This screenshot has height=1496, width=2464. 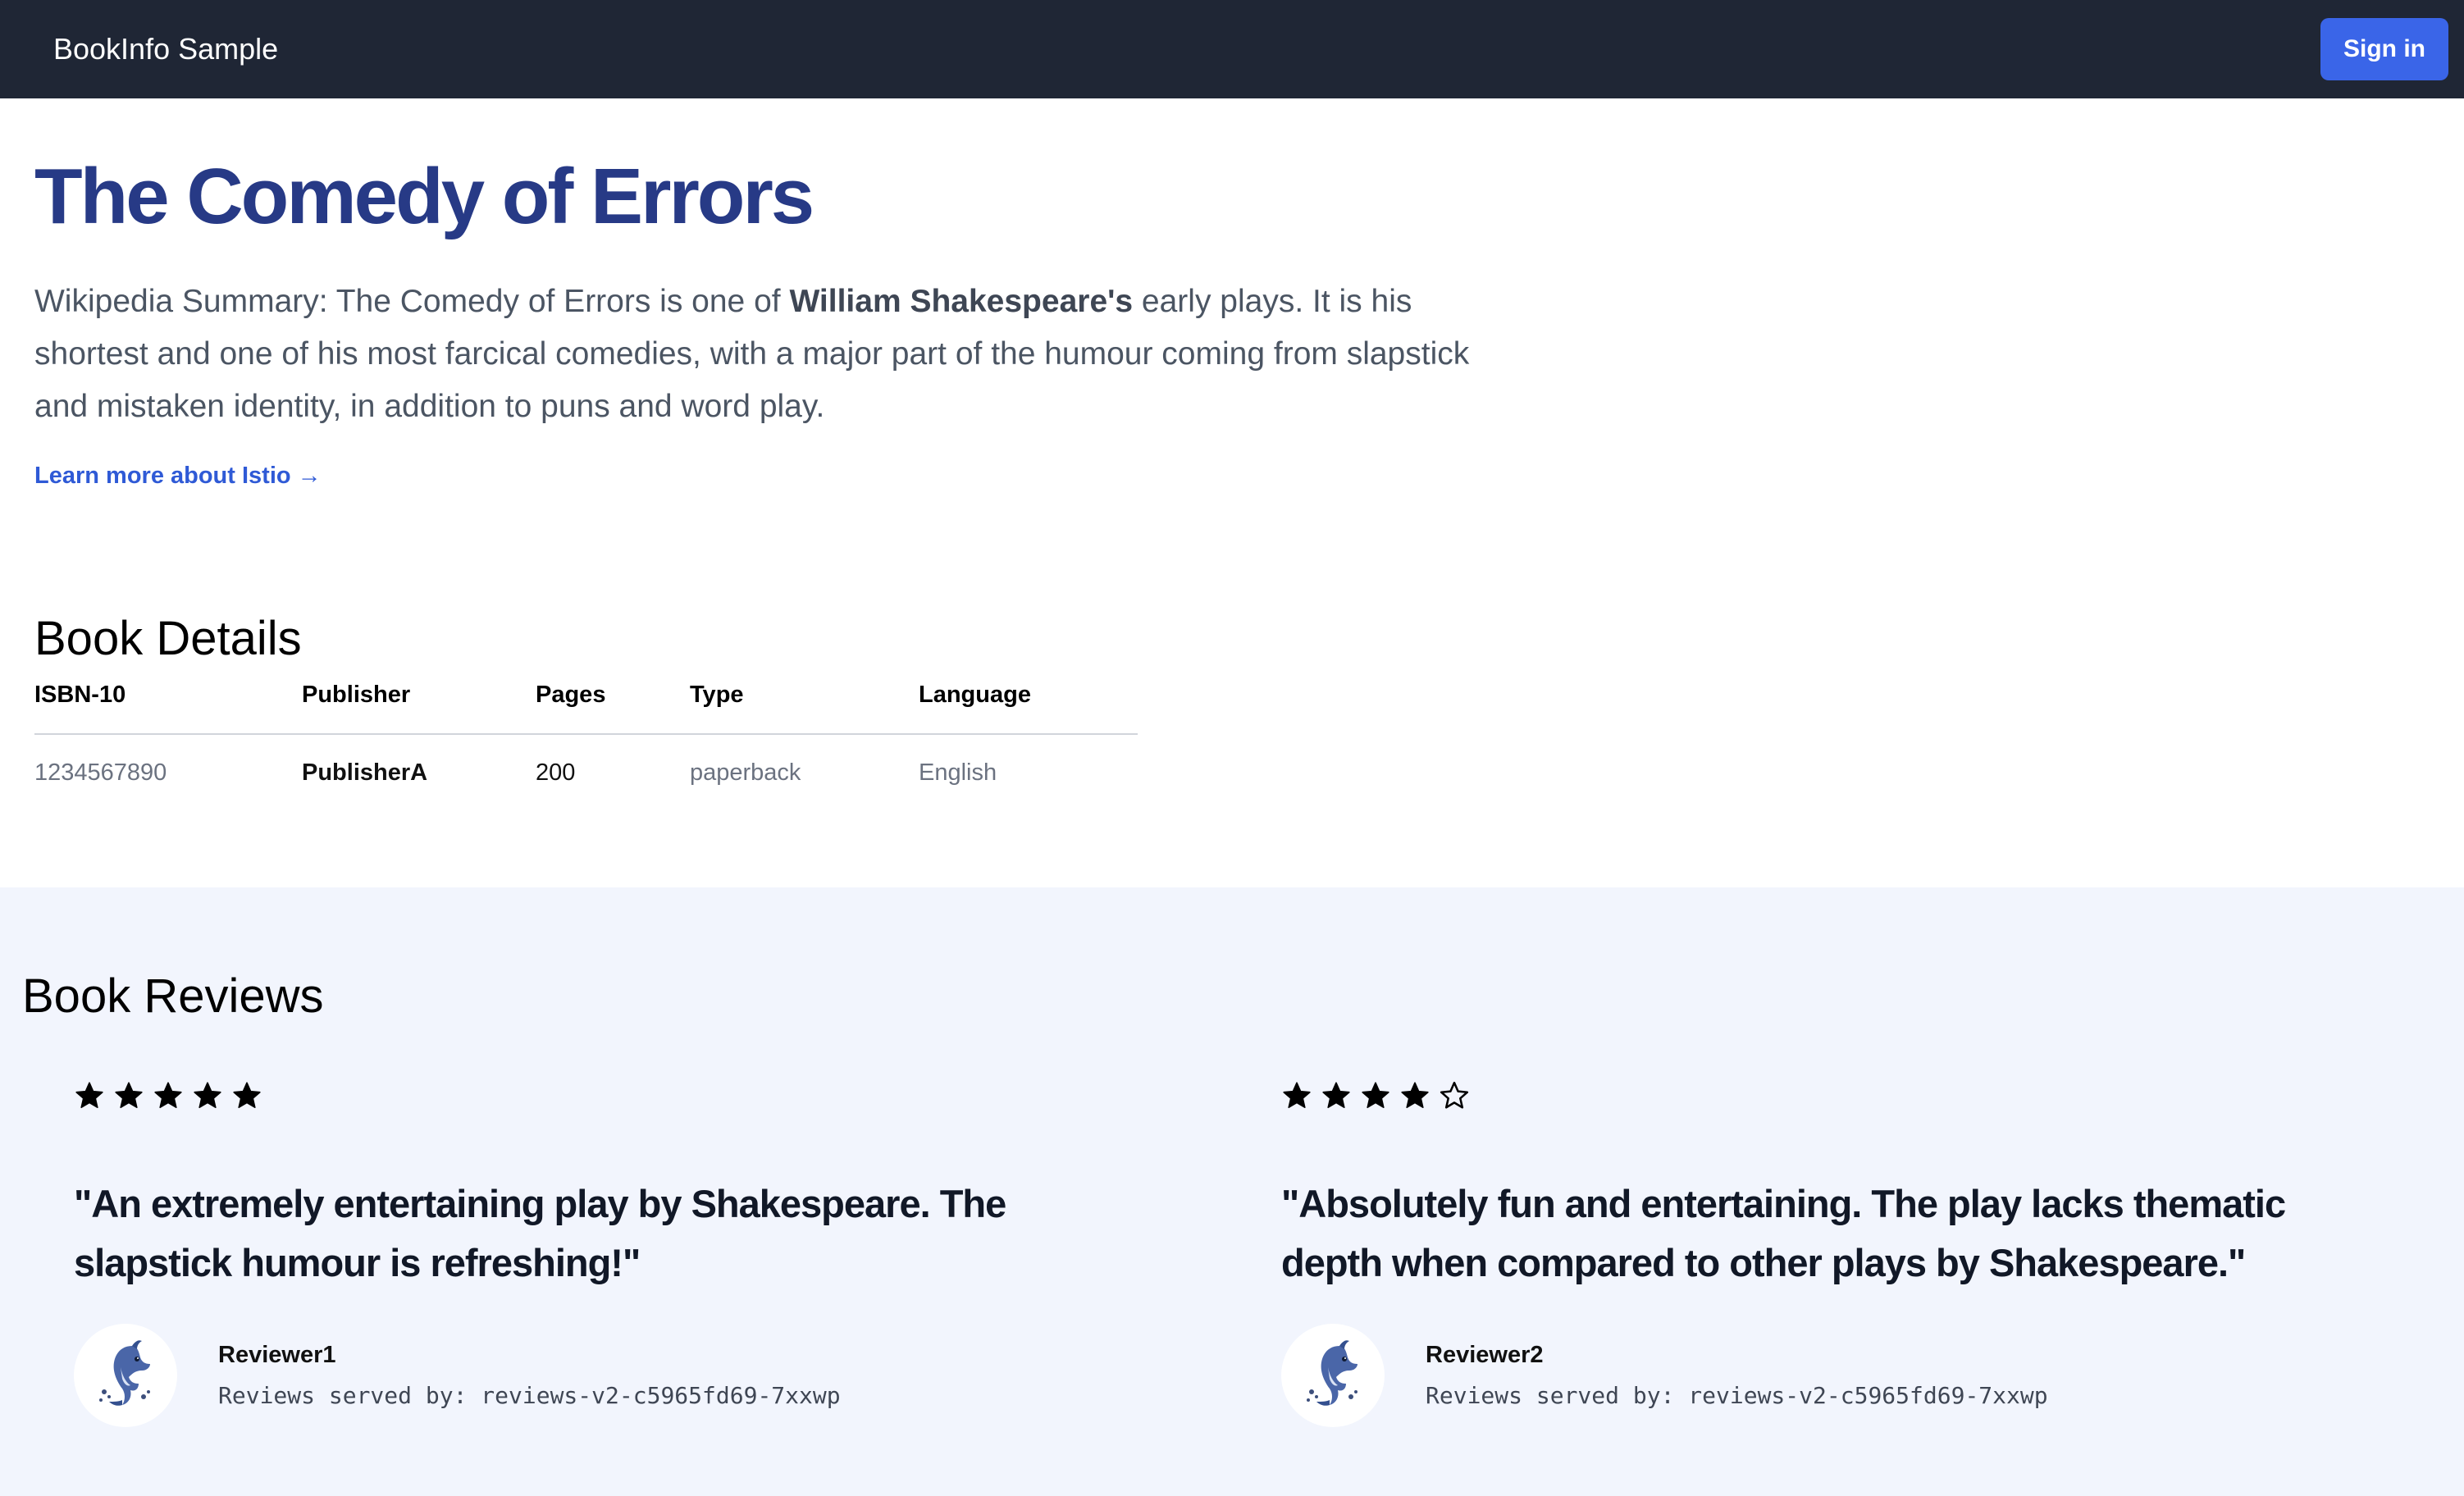 What do you see at coordinates (165, 49) in the screenshot?
I see `brand-title: BookInfo Sample` at bounding box center [165, 49].